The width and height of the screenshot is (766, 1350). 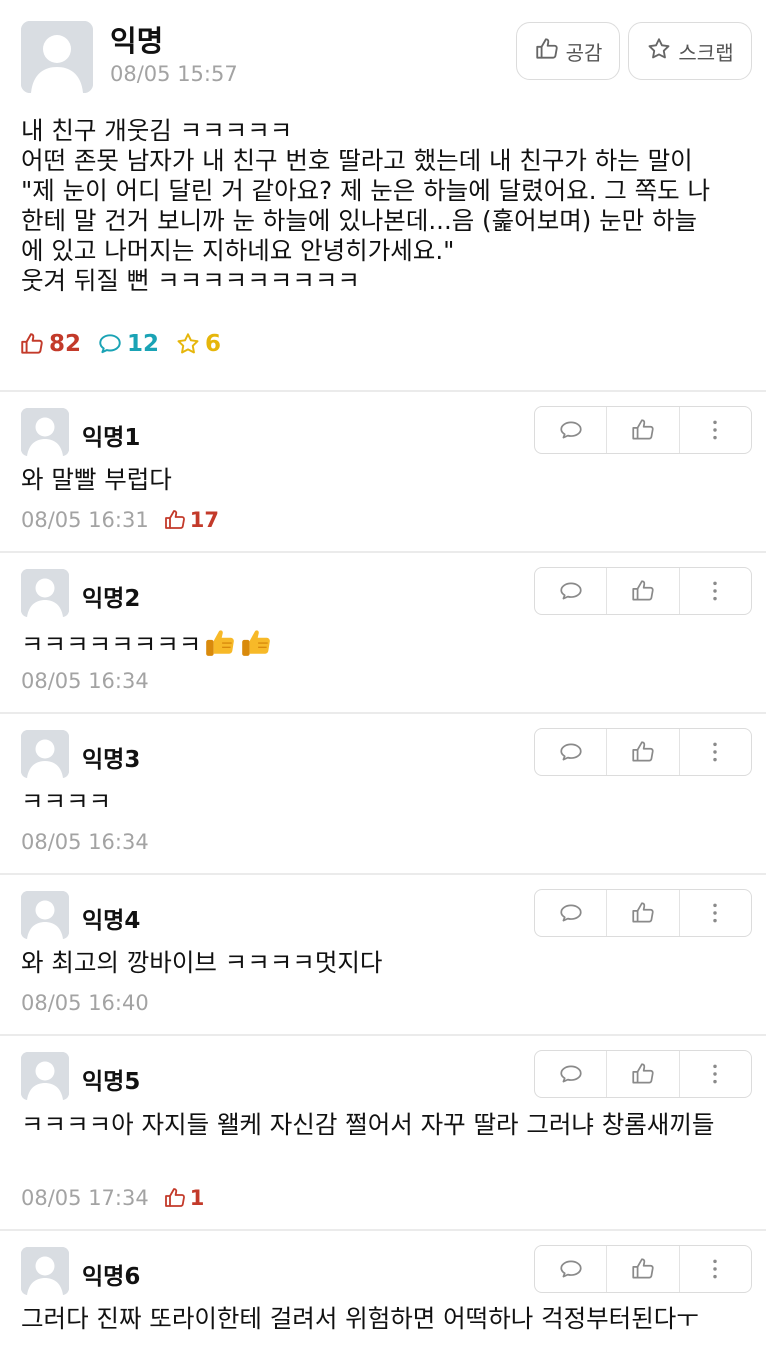 I want to click on comment-like-value: 1, so click(x=197, y=1198).